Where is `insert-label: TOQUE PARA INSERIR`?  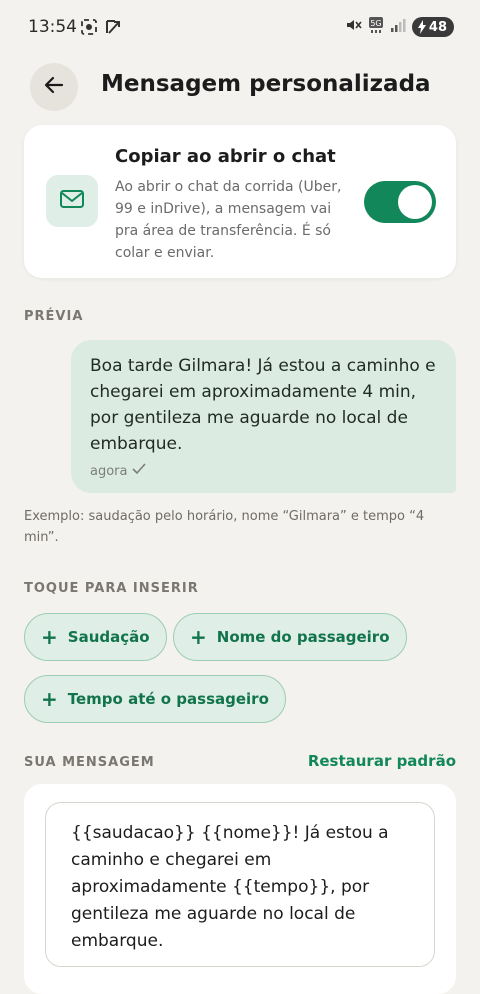
insert-label: TOQUE PARA INSERIR is located at coordinates (111, 588).